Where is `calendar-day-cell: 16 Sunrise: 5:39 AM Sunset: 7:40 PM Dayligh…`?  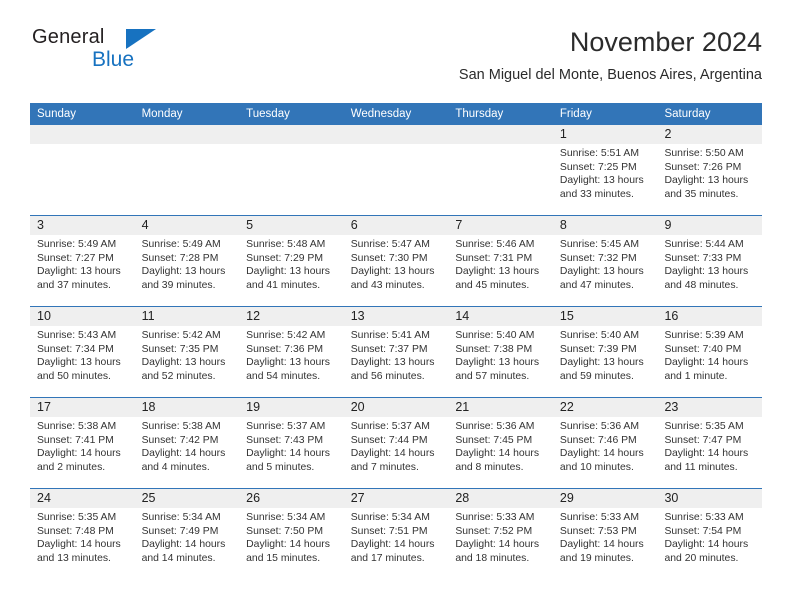
calendar-day-cell: 16 Sunrise: 5:39 AM Sunset: 7:40 PM Dayligh… is located at coordinates (710, 352).